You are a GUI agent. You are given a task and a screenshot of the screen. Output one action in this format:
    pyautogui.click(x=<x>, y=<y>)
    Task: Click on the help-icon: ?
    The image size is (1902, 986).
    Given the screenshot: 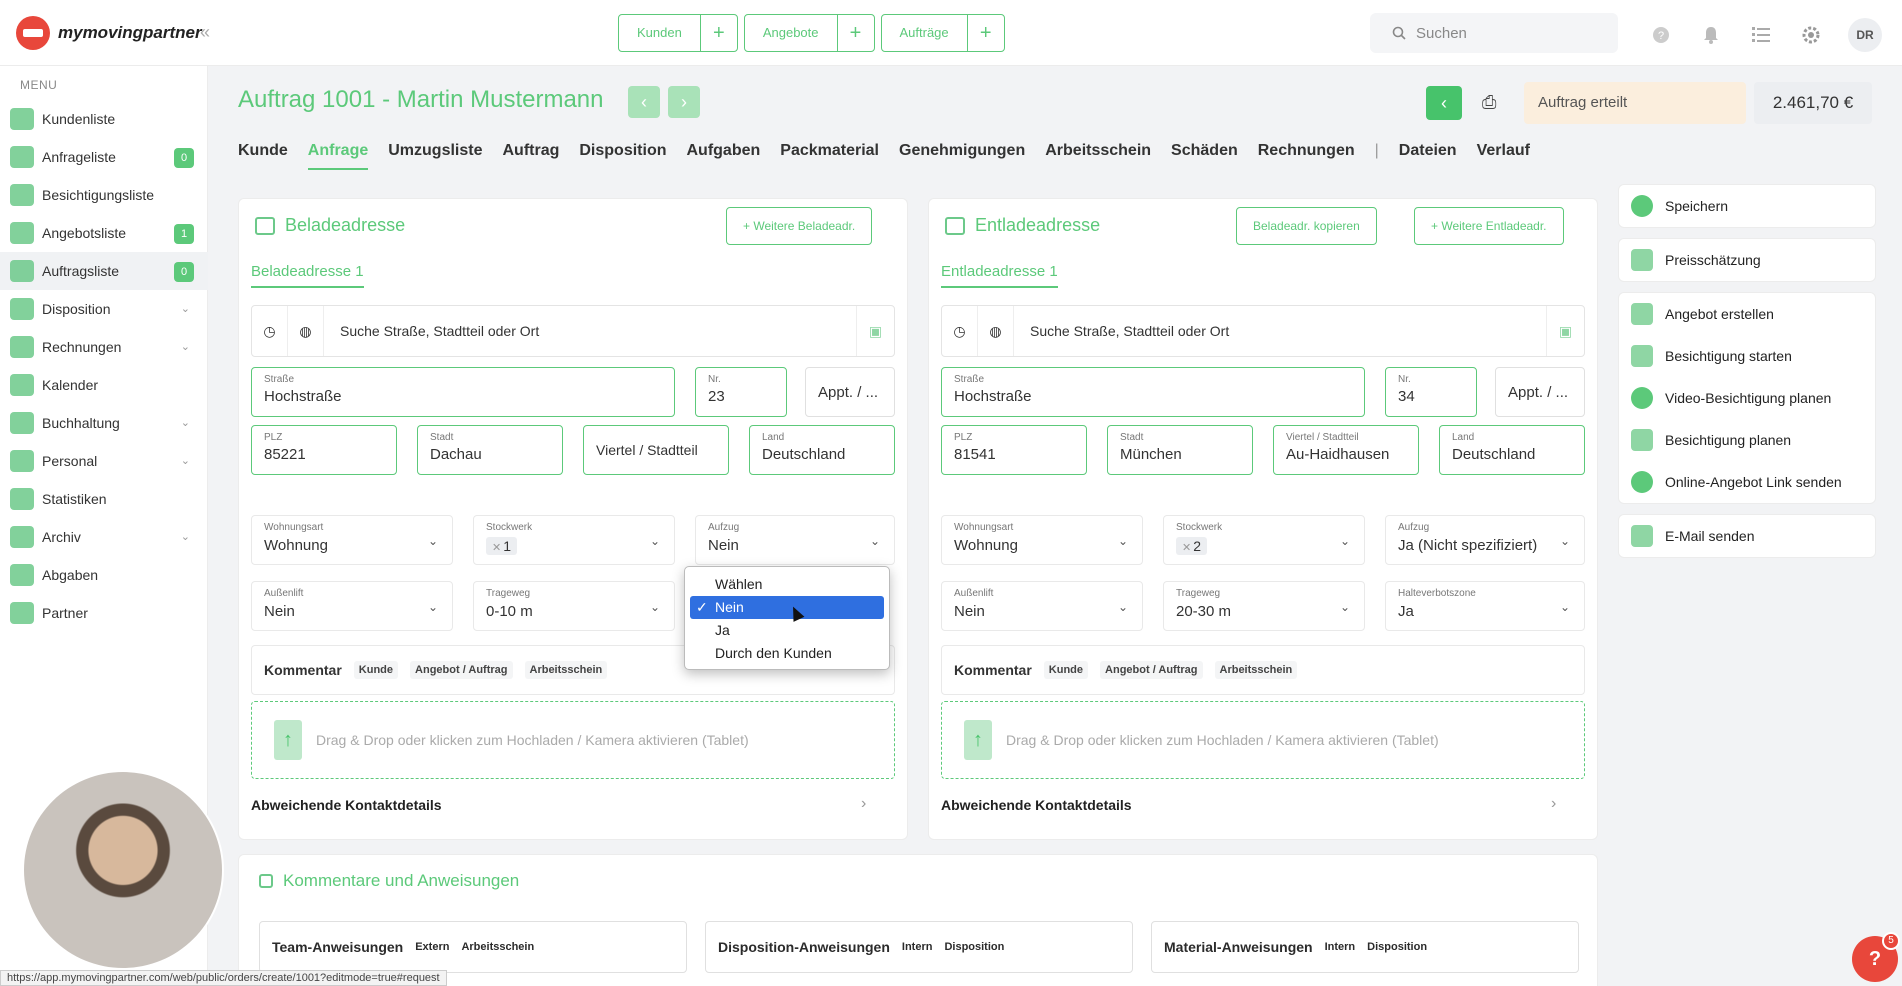 What is the action you would take?
    pyautogui.click(x=1661, y=35)
    